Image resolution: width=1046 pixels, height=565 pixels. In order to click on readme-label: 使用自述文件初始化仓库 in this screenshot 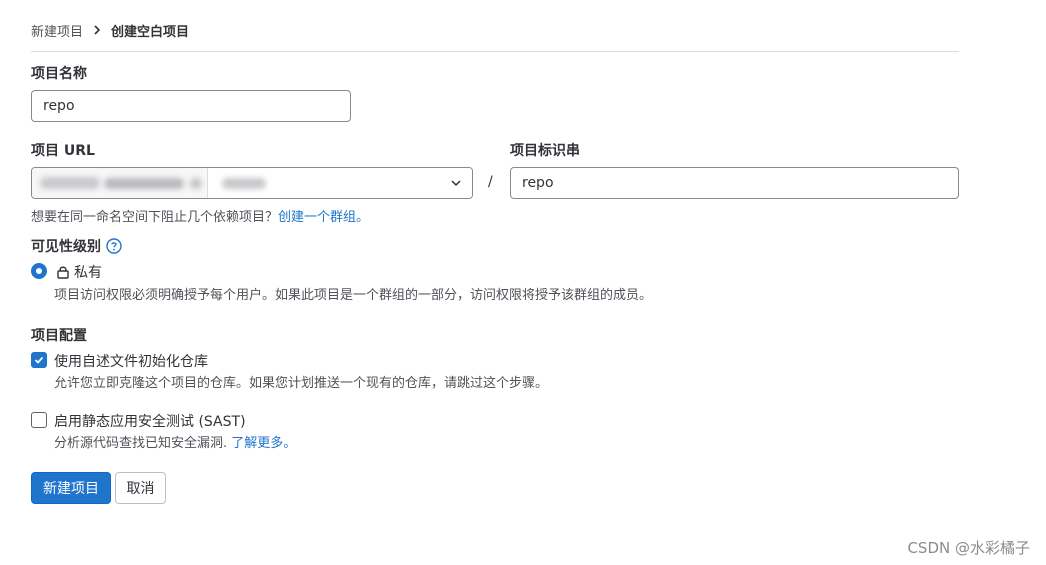, I will do `click(131, 362)`.